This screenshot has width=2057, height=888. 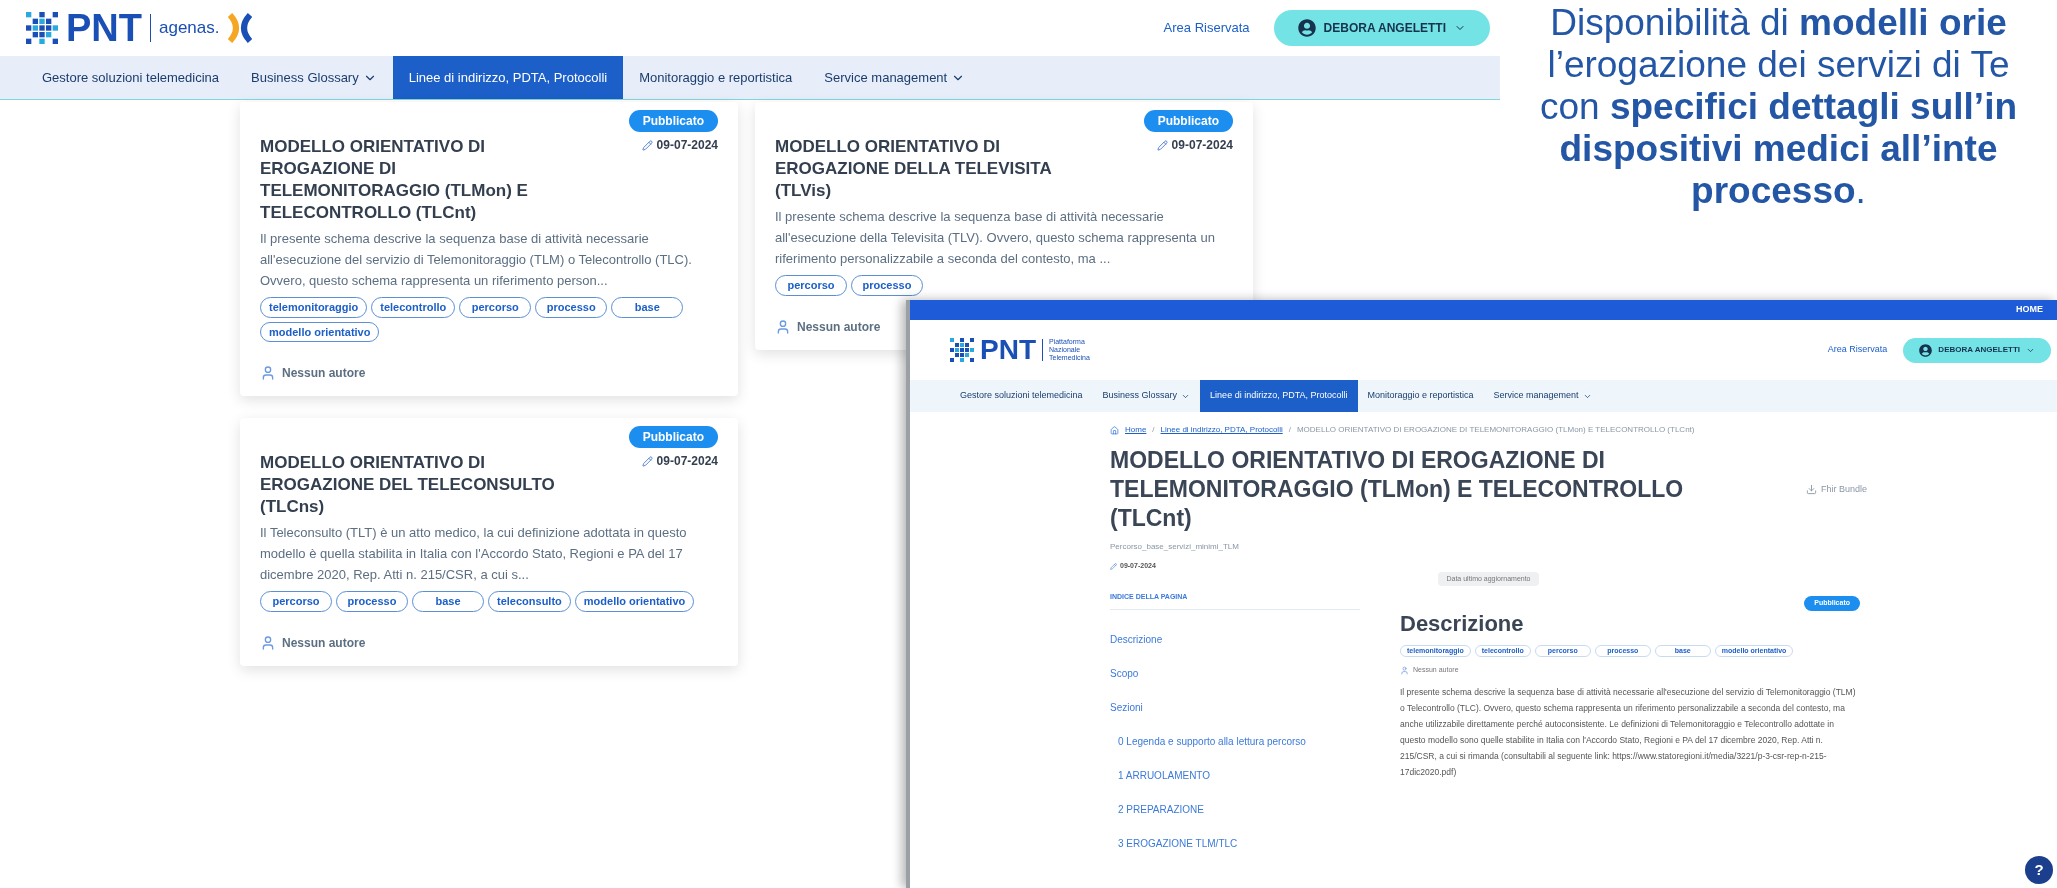 What do you see at coordinates (1235, 809) in the screenshot?
I see `index-link: 2 PREPARAZIONE` at bounding box center [1235, 809].